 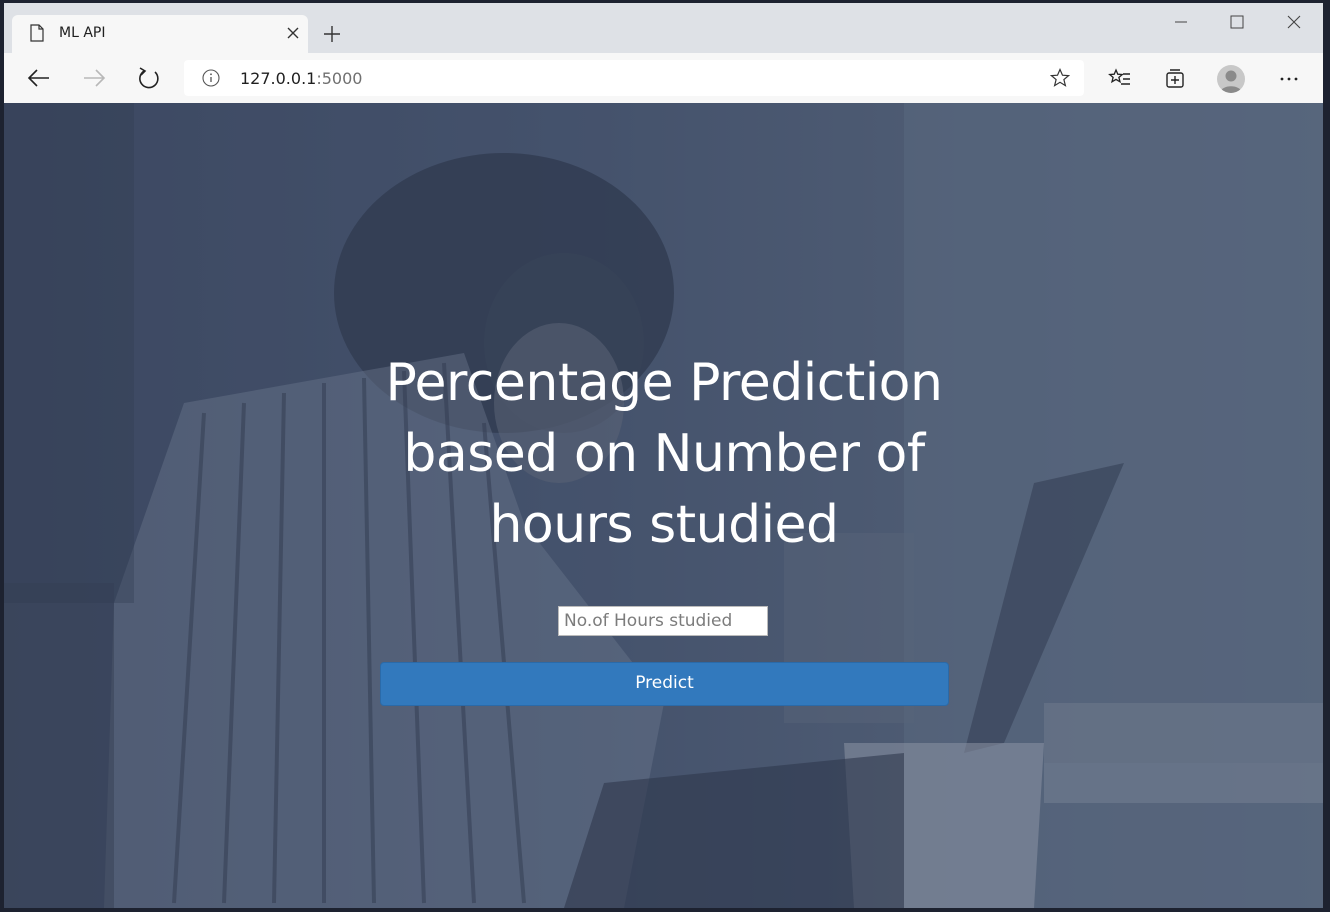 I want to click on site-info-icon, so click(x=211, y=78).